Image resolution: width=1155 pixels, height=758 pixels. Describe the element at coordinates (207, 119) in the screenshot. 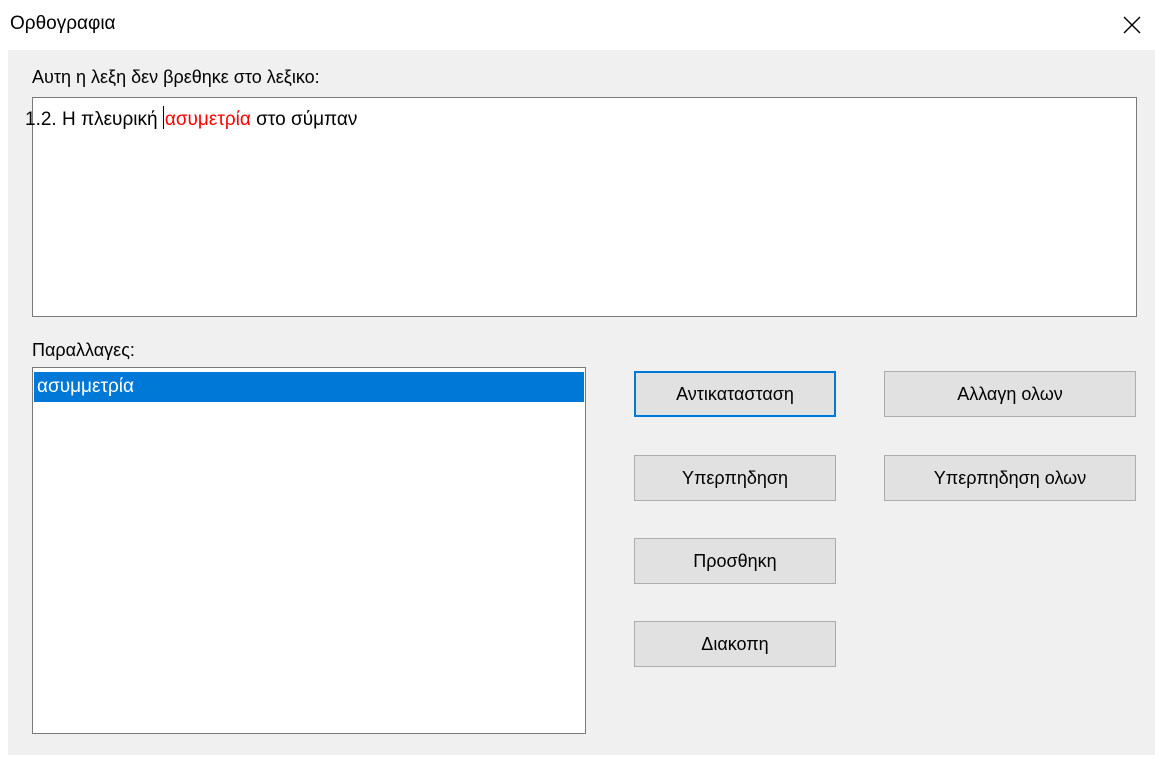

I see `misspelled-word: ασυμετρία` at that location.